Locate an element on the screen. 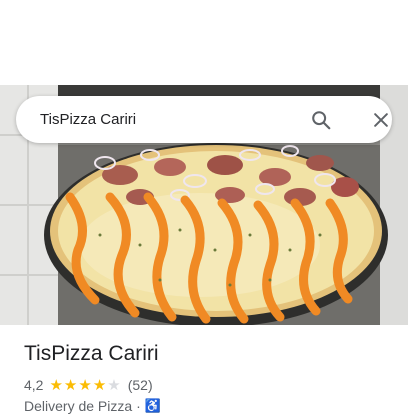 The height and width of the screenshot is (414, 408). close-icon is located at coordinates (381, 120).